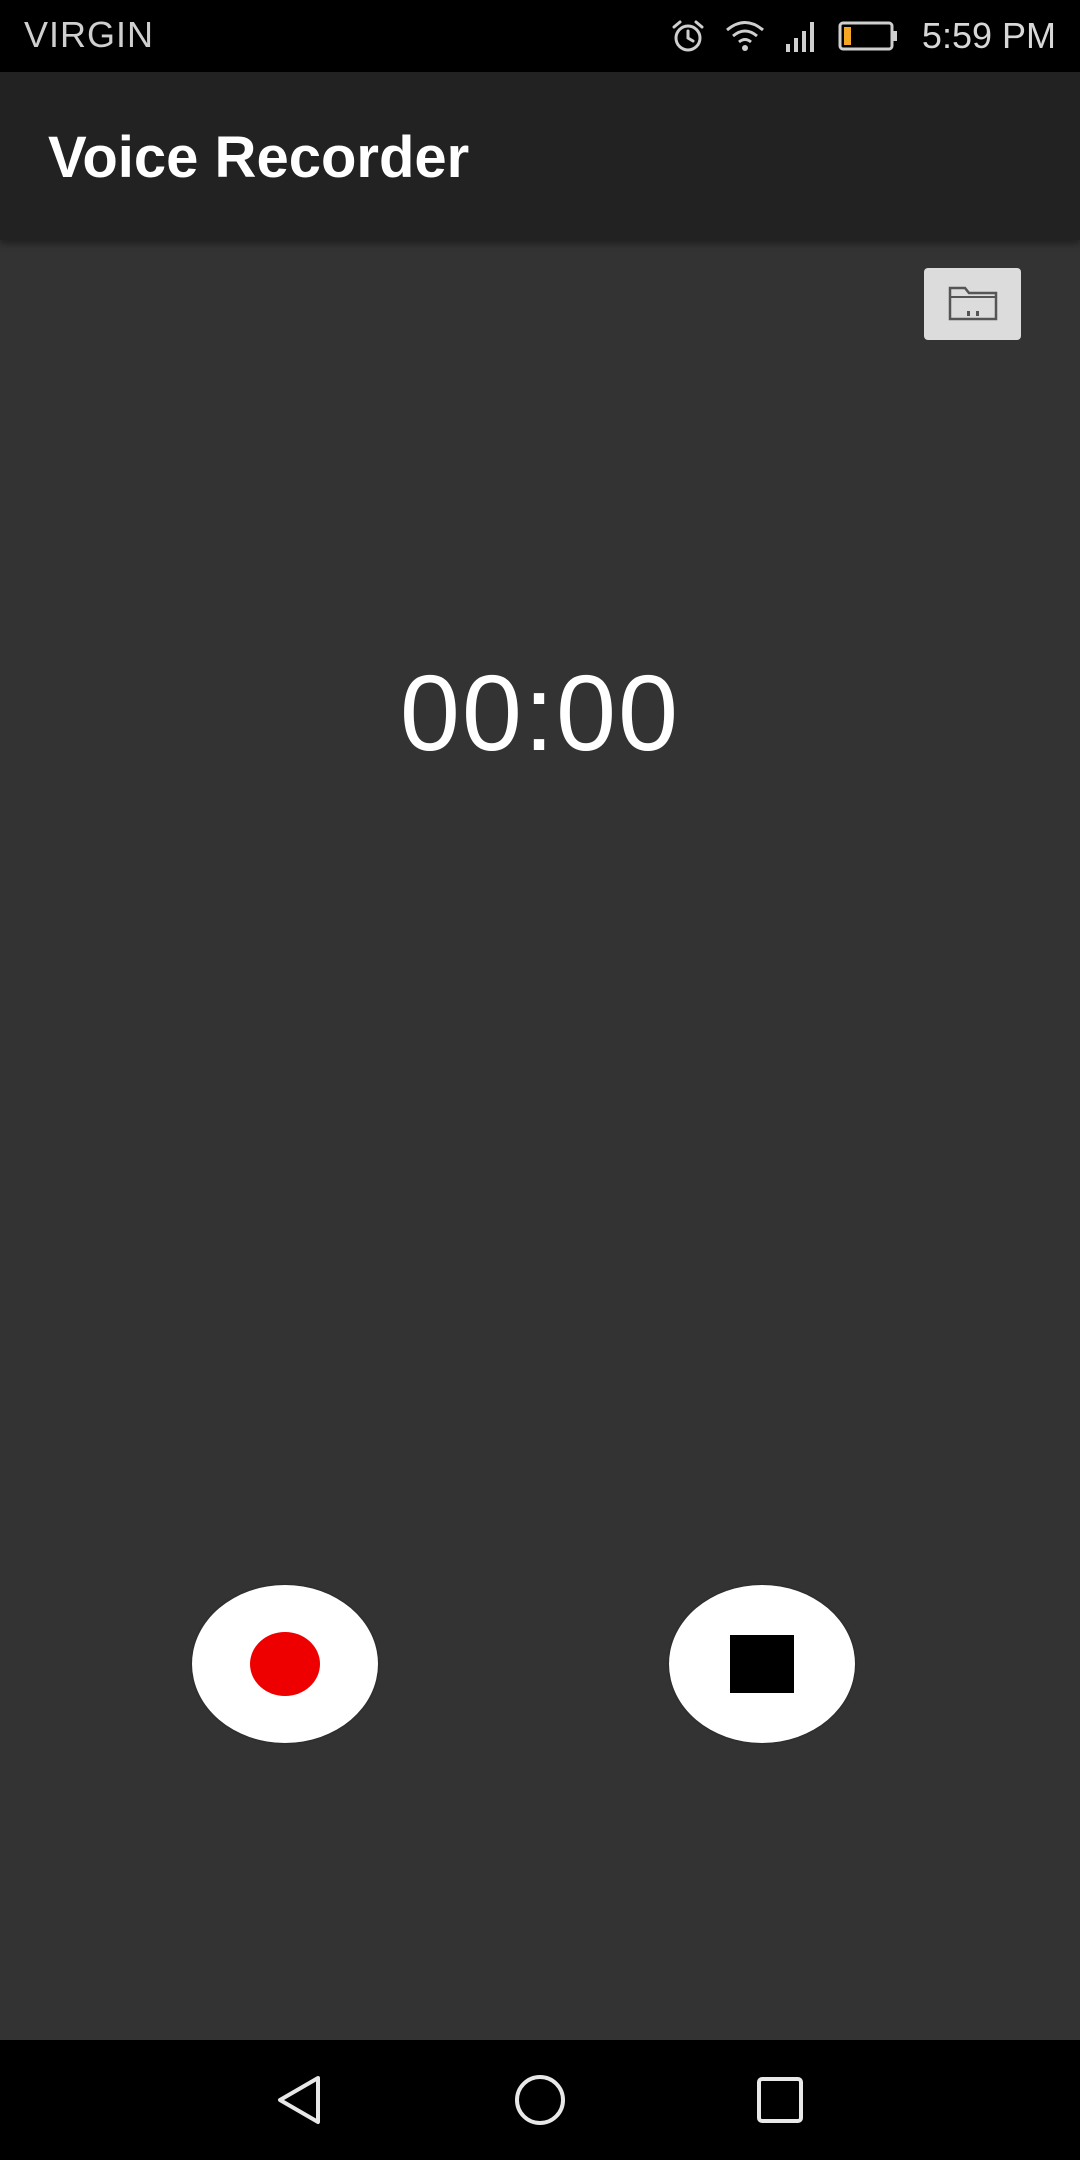  Describe the element at coordinates (89, 34) in the screenshot. I see `carrier-name: VIRGIN` at that location.